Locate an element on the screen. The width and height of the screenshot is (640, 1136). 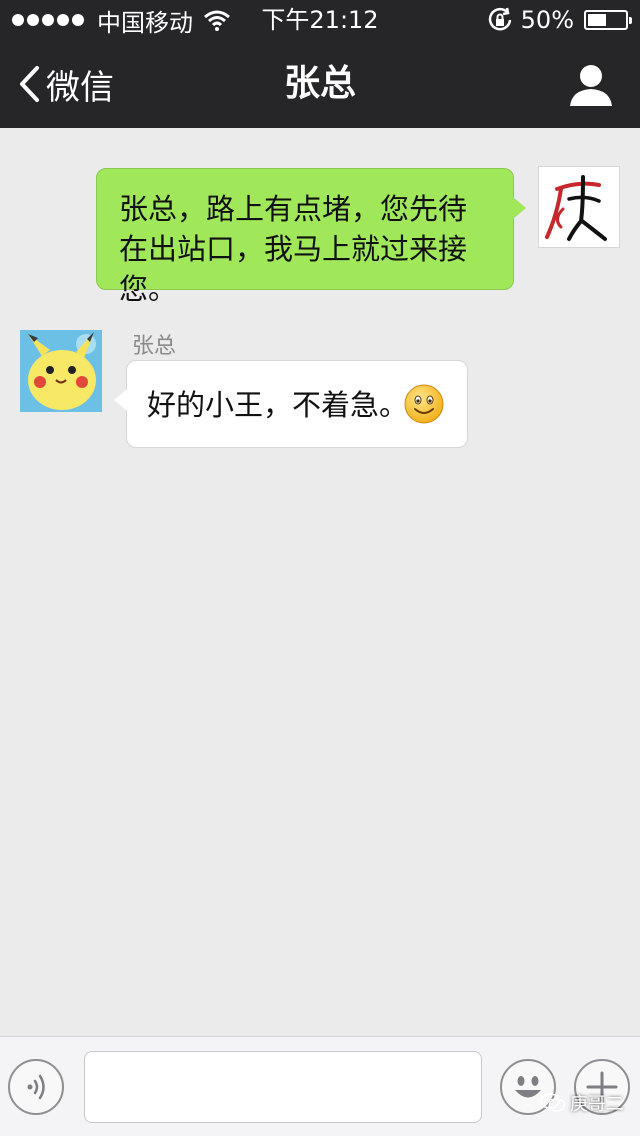
battery-icon is located at coordinates (608, 20).